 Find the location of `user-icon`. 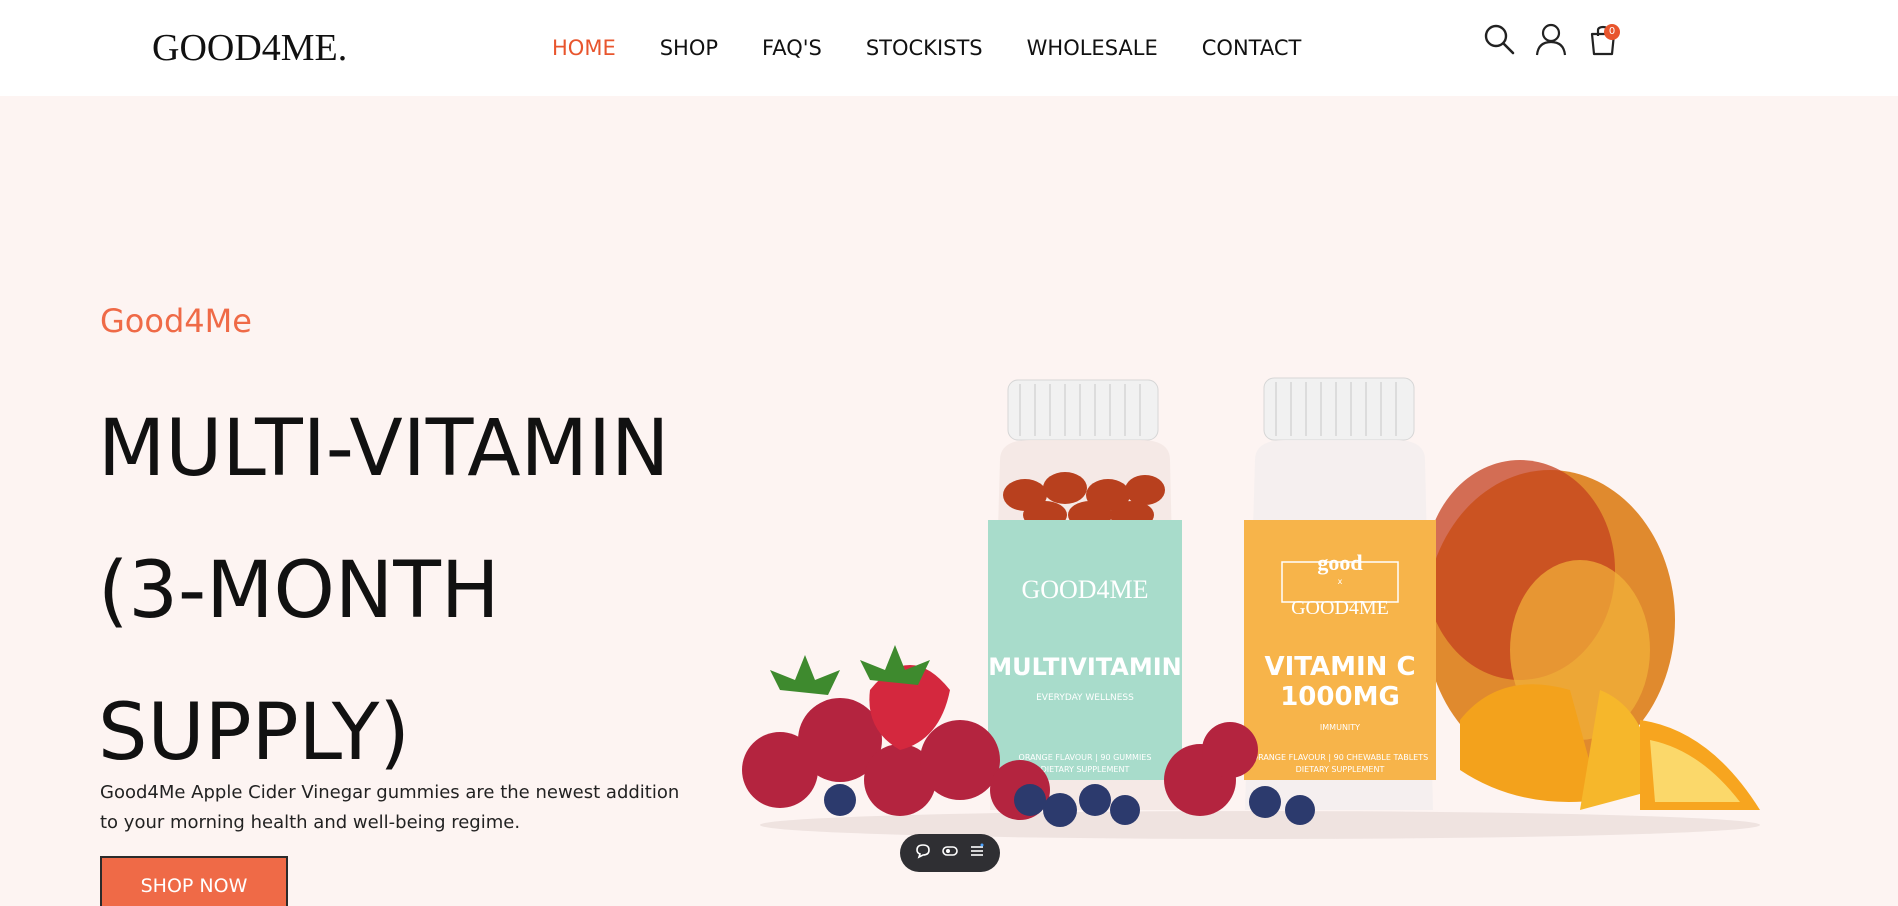

user-icon is located at coordinates (1551, 39).